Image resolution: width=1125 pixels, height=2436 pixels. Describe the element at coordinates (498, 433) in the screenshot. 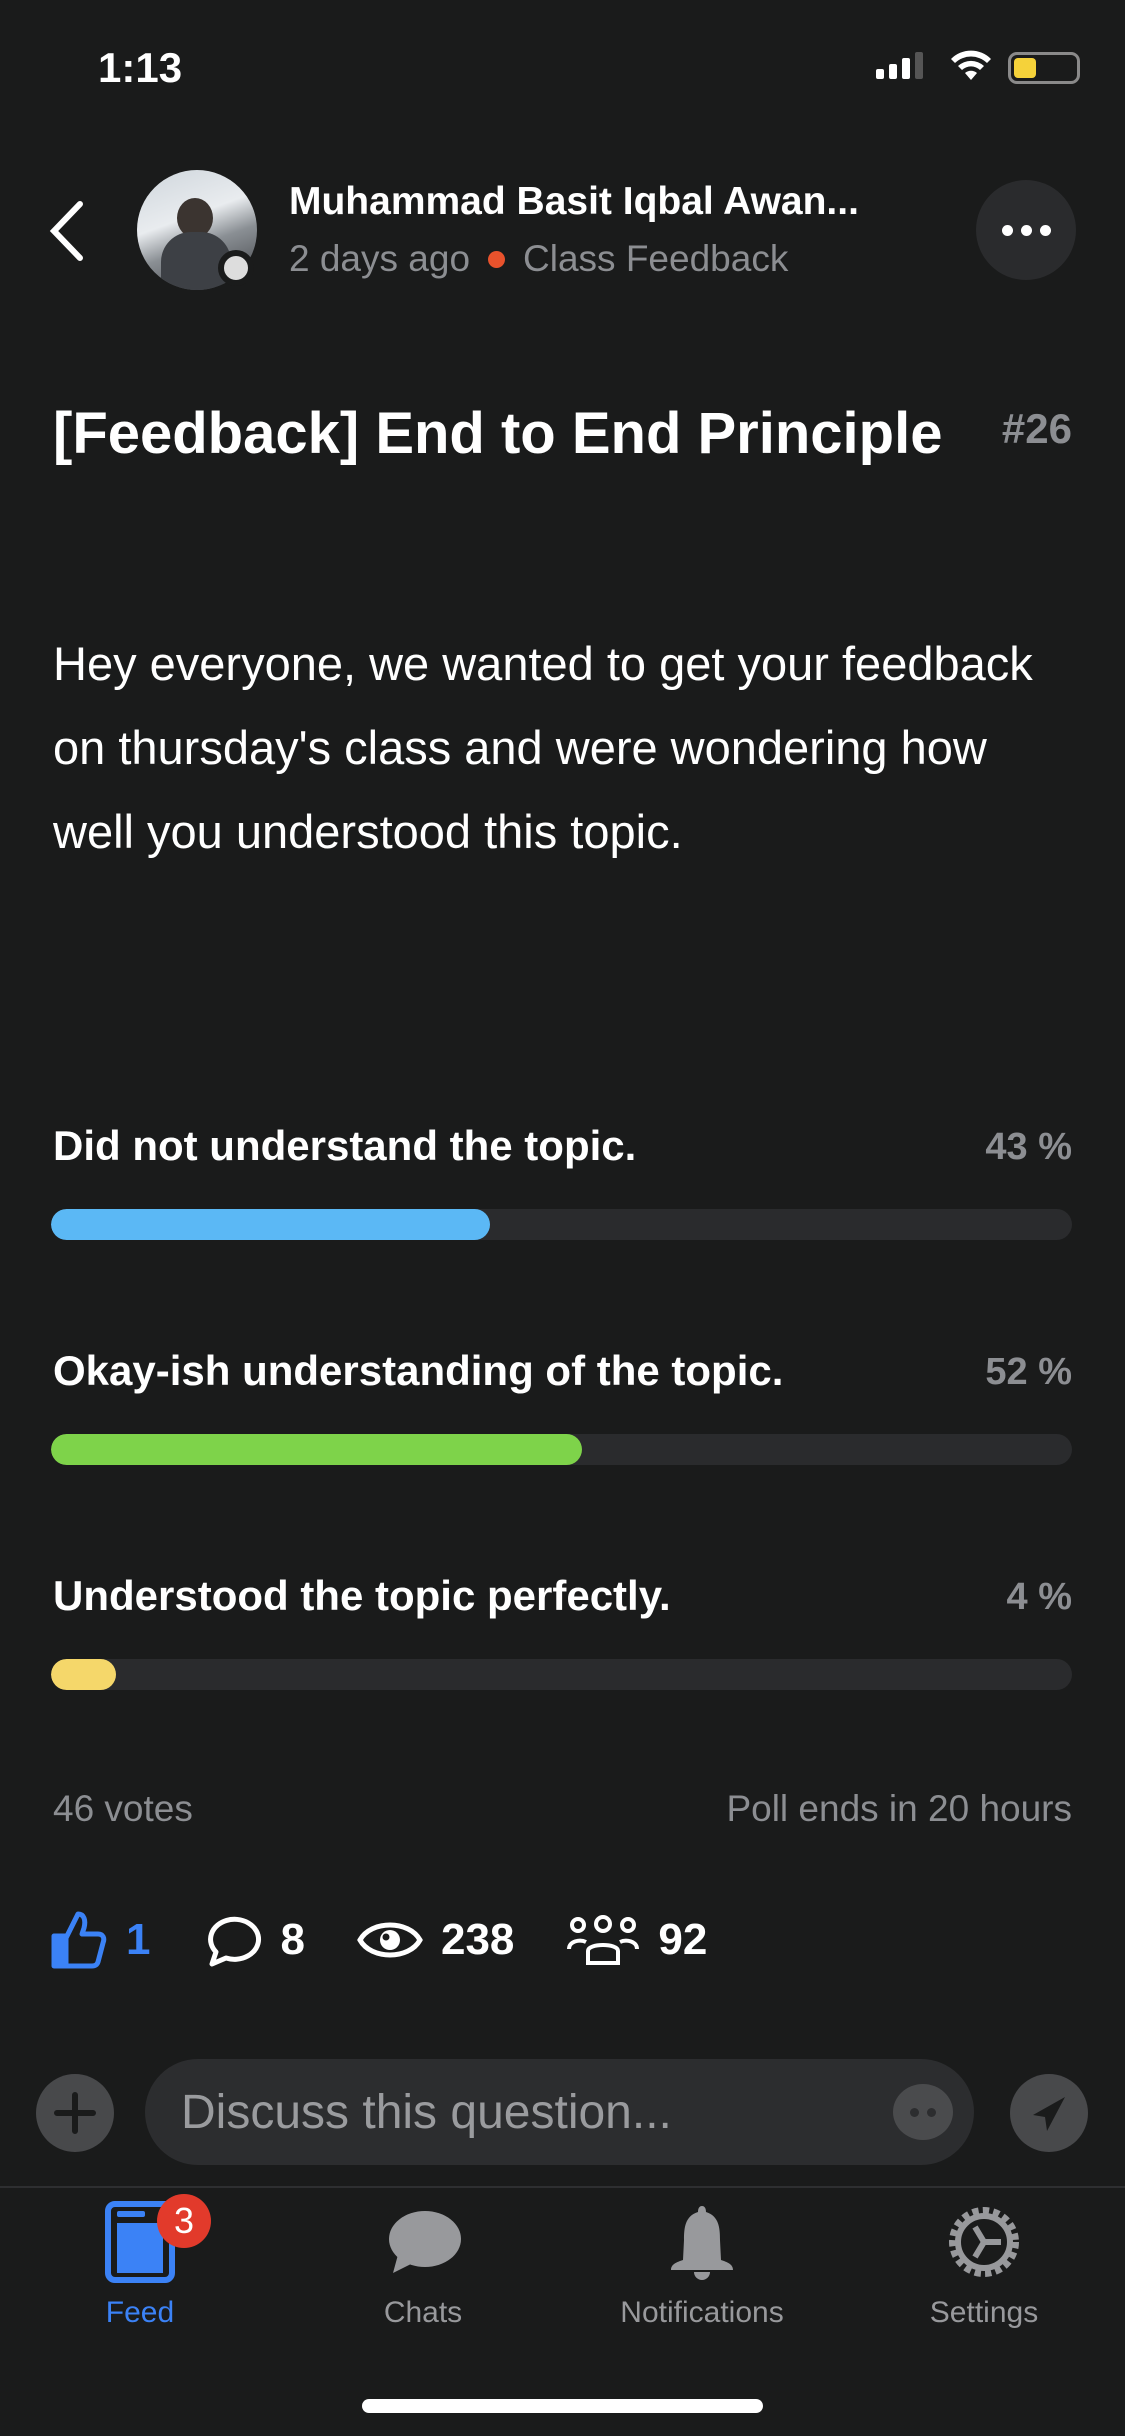

I see `post-title: [Feedback] End to End Principle` at that location.